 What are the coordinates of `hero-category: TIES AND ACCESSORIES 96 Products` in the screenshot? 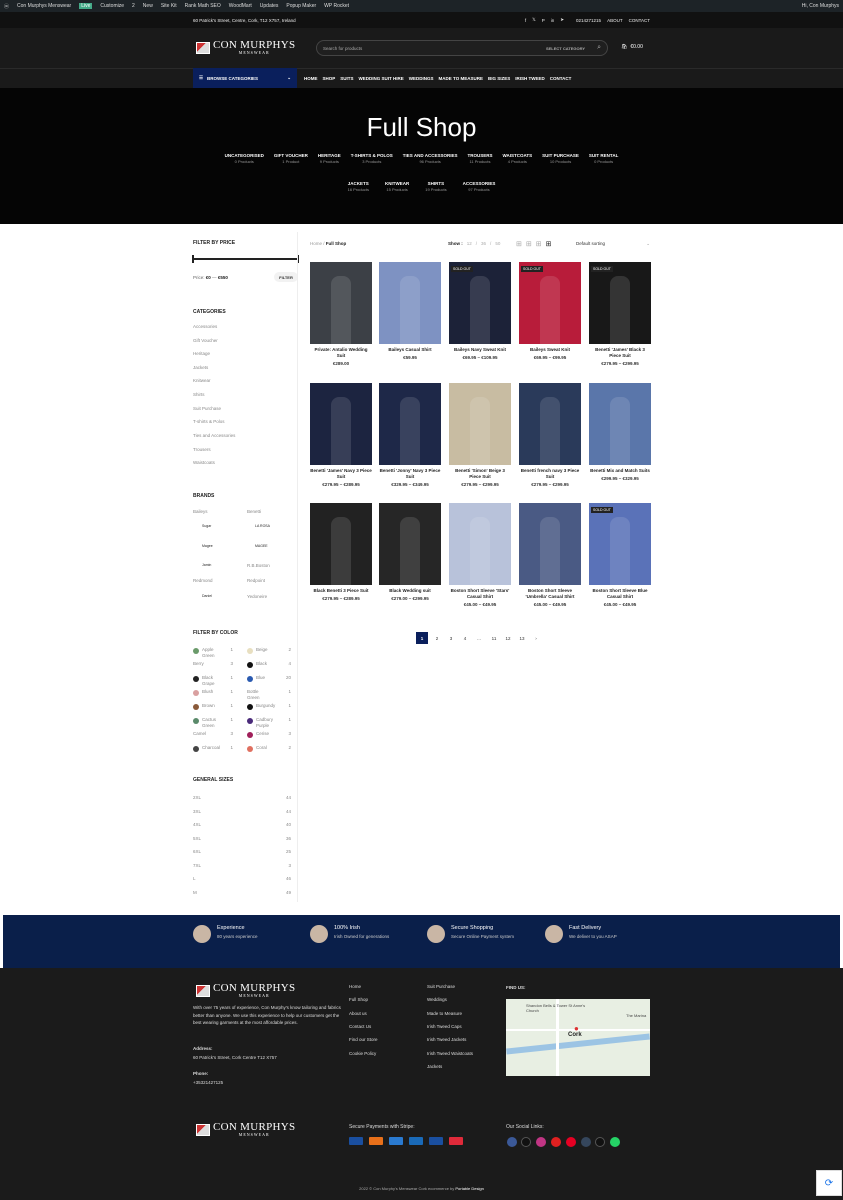 It's located at (430, 158).